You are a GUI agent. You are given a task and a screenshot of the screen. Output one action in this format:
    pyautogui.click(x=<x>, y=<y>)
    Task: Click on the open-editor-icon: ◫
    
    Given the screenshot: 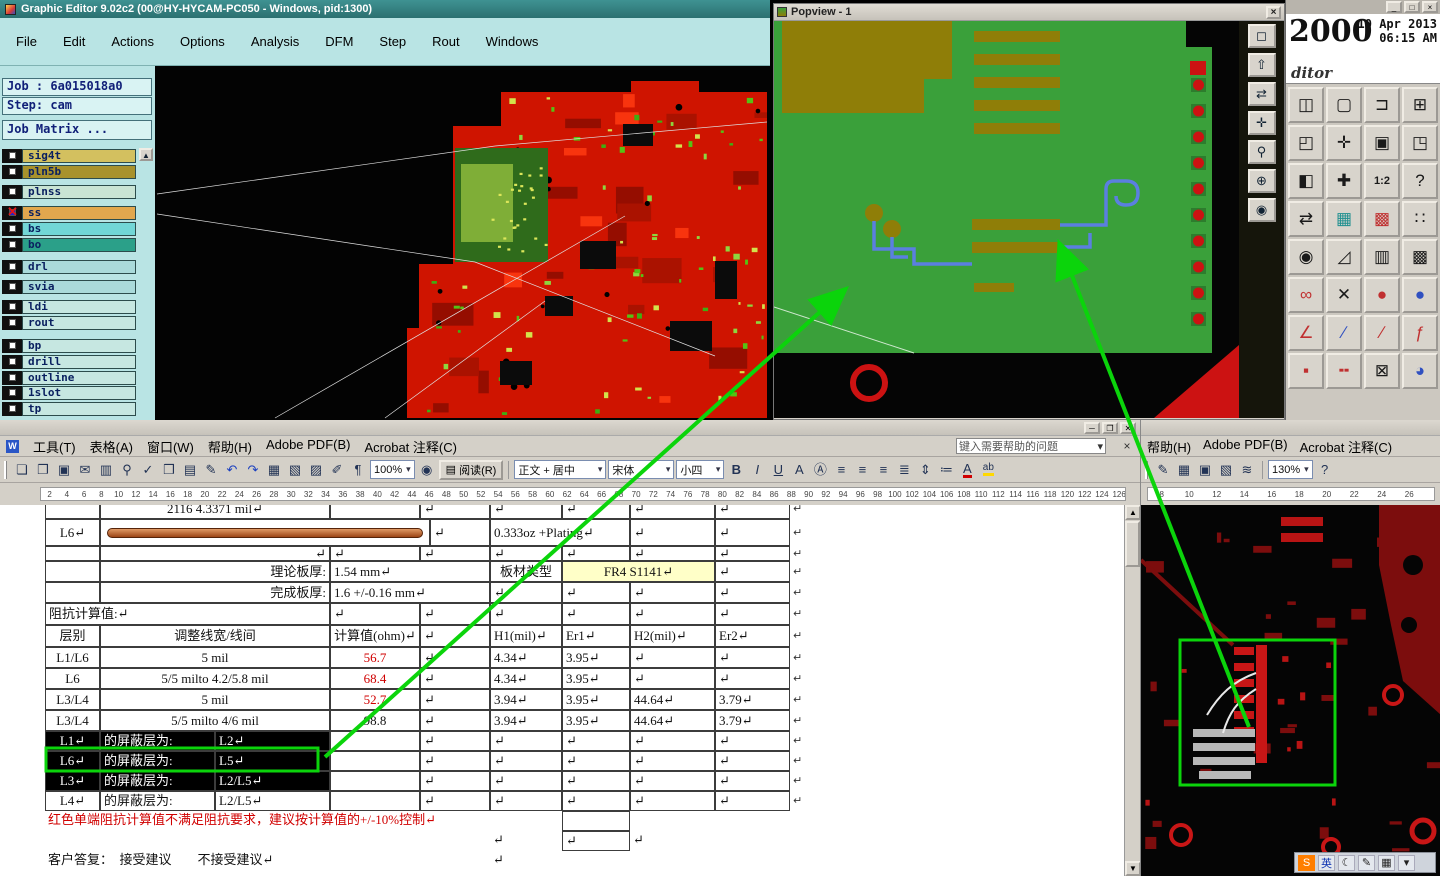 What is the action you would take?
    pyautogui.click(x=1306, y=105)
    